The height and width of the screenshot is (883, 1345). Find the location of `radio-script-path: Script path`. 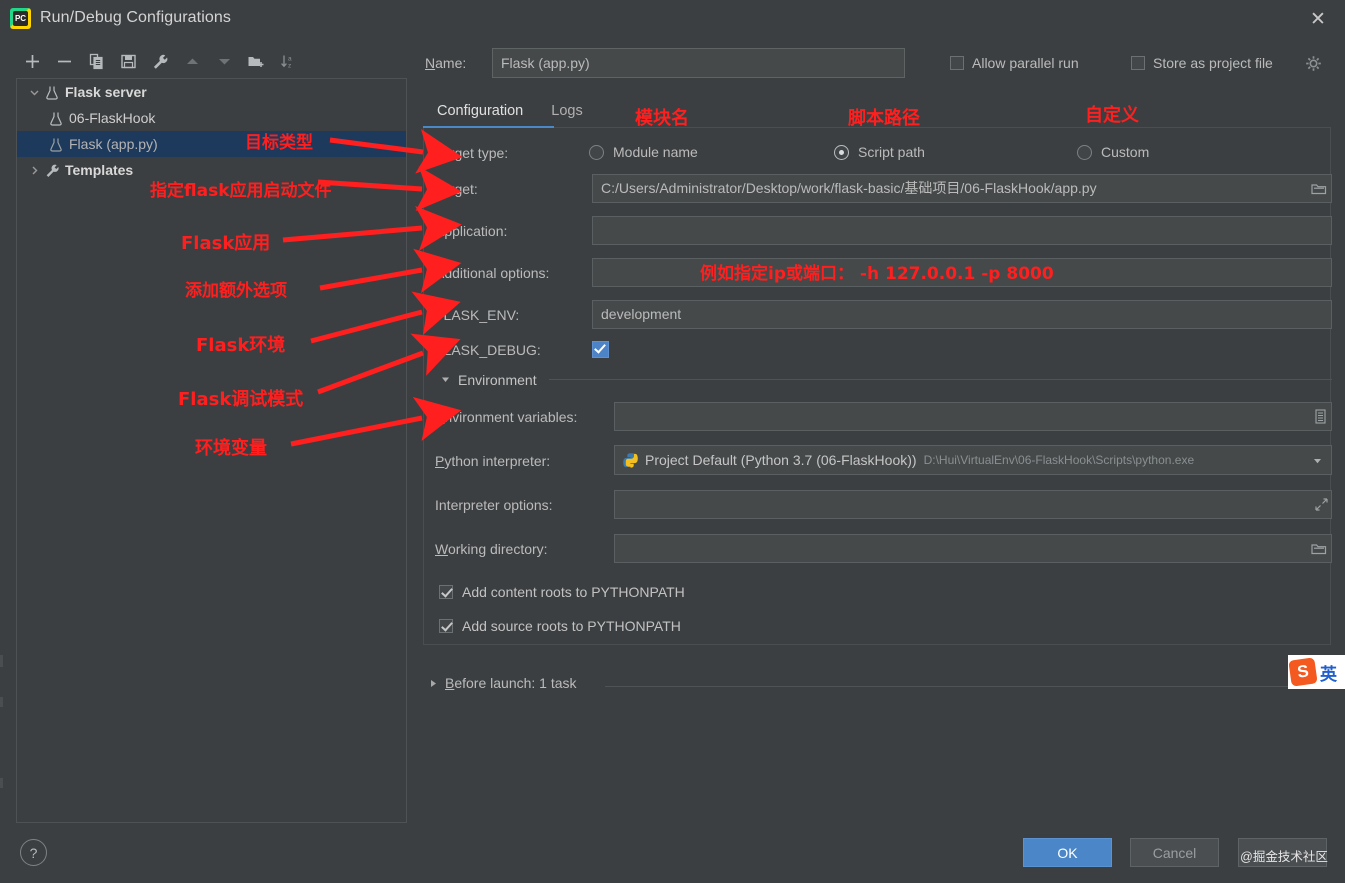

radio-script-path: Script path is located at coordinates (879, 152).